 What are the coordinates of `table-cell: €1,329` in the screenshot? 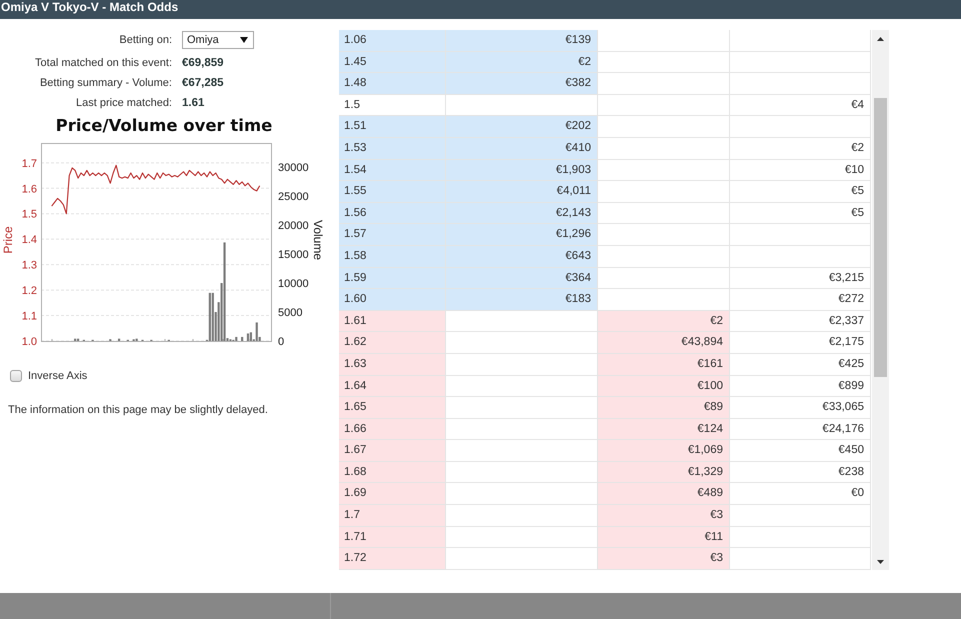 It's located at (664, 473).